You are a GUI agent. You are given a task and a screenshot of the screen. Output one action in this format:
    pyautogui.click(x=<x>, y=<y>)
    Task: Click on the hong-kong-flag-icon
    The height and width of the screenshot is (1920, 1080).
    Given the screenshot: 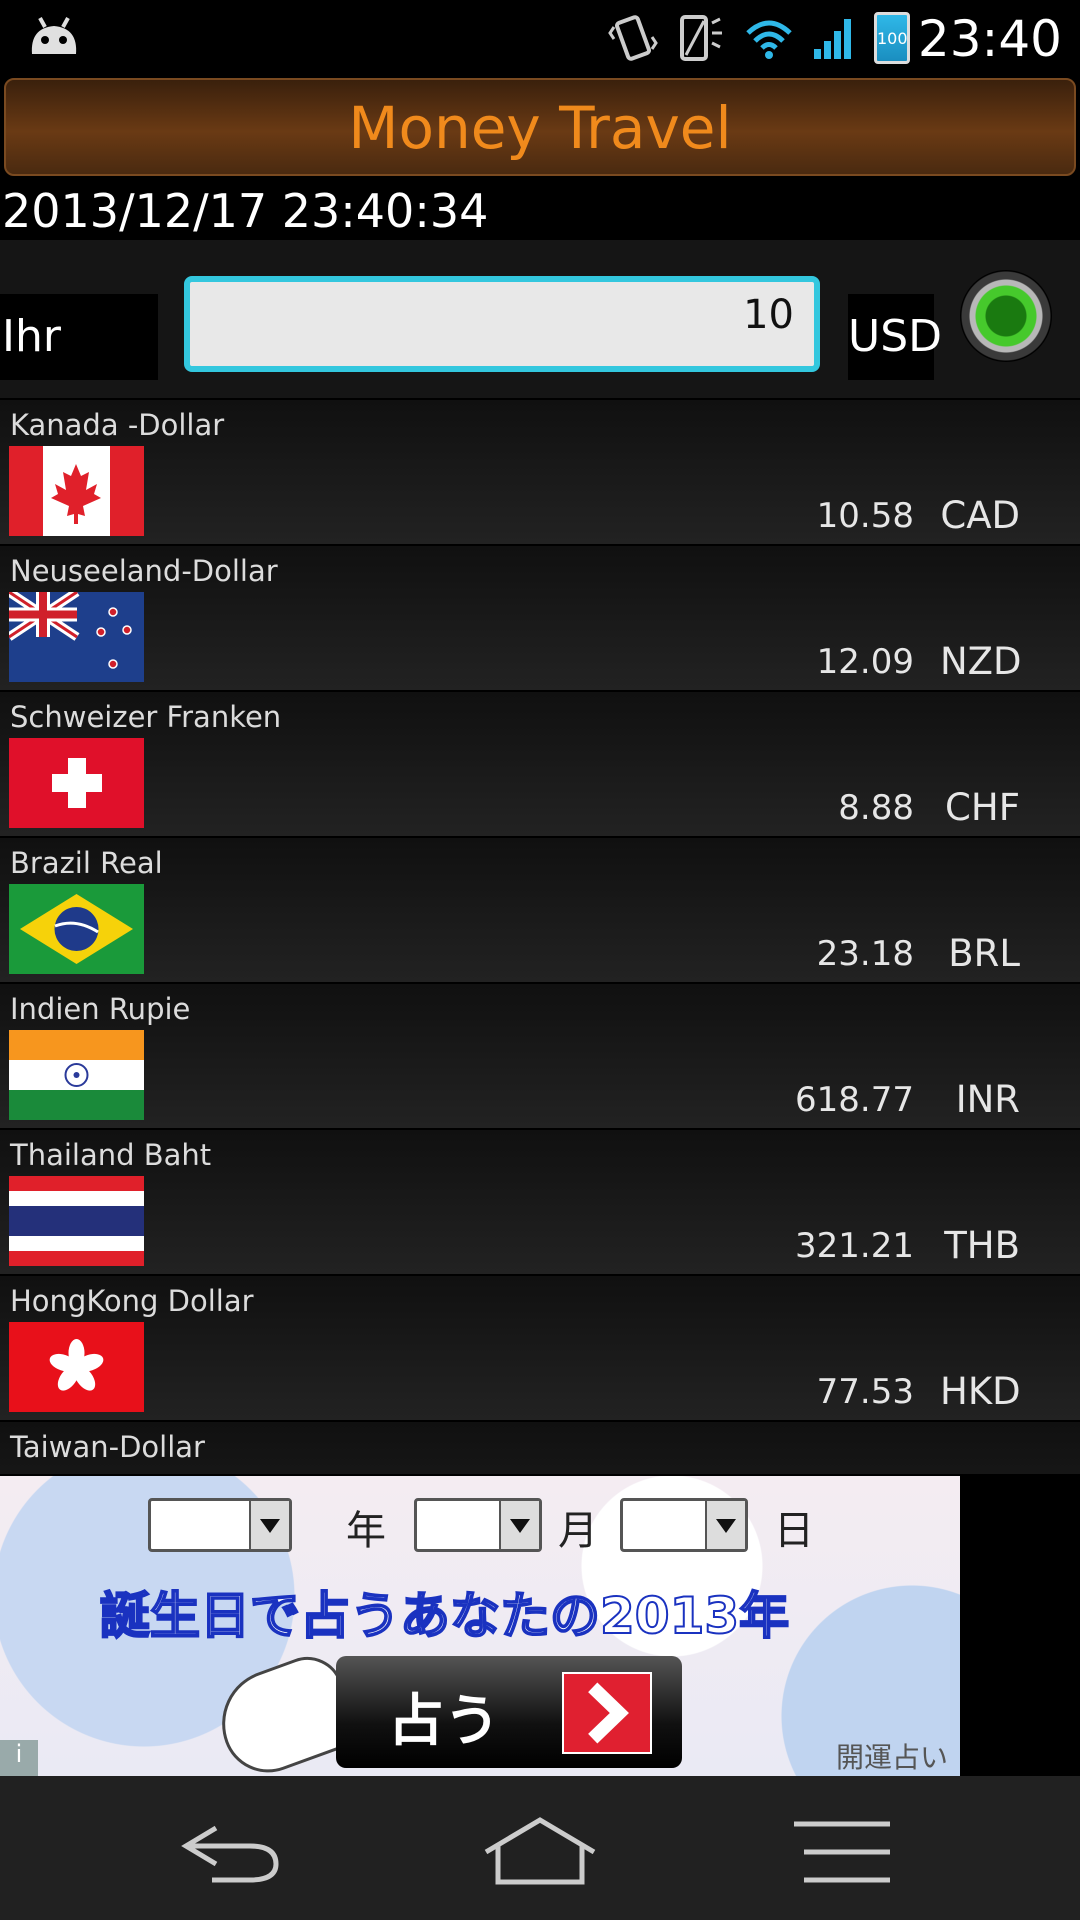 What is the action you would take?
    pyautogui.click(x=76, y=1367)
    